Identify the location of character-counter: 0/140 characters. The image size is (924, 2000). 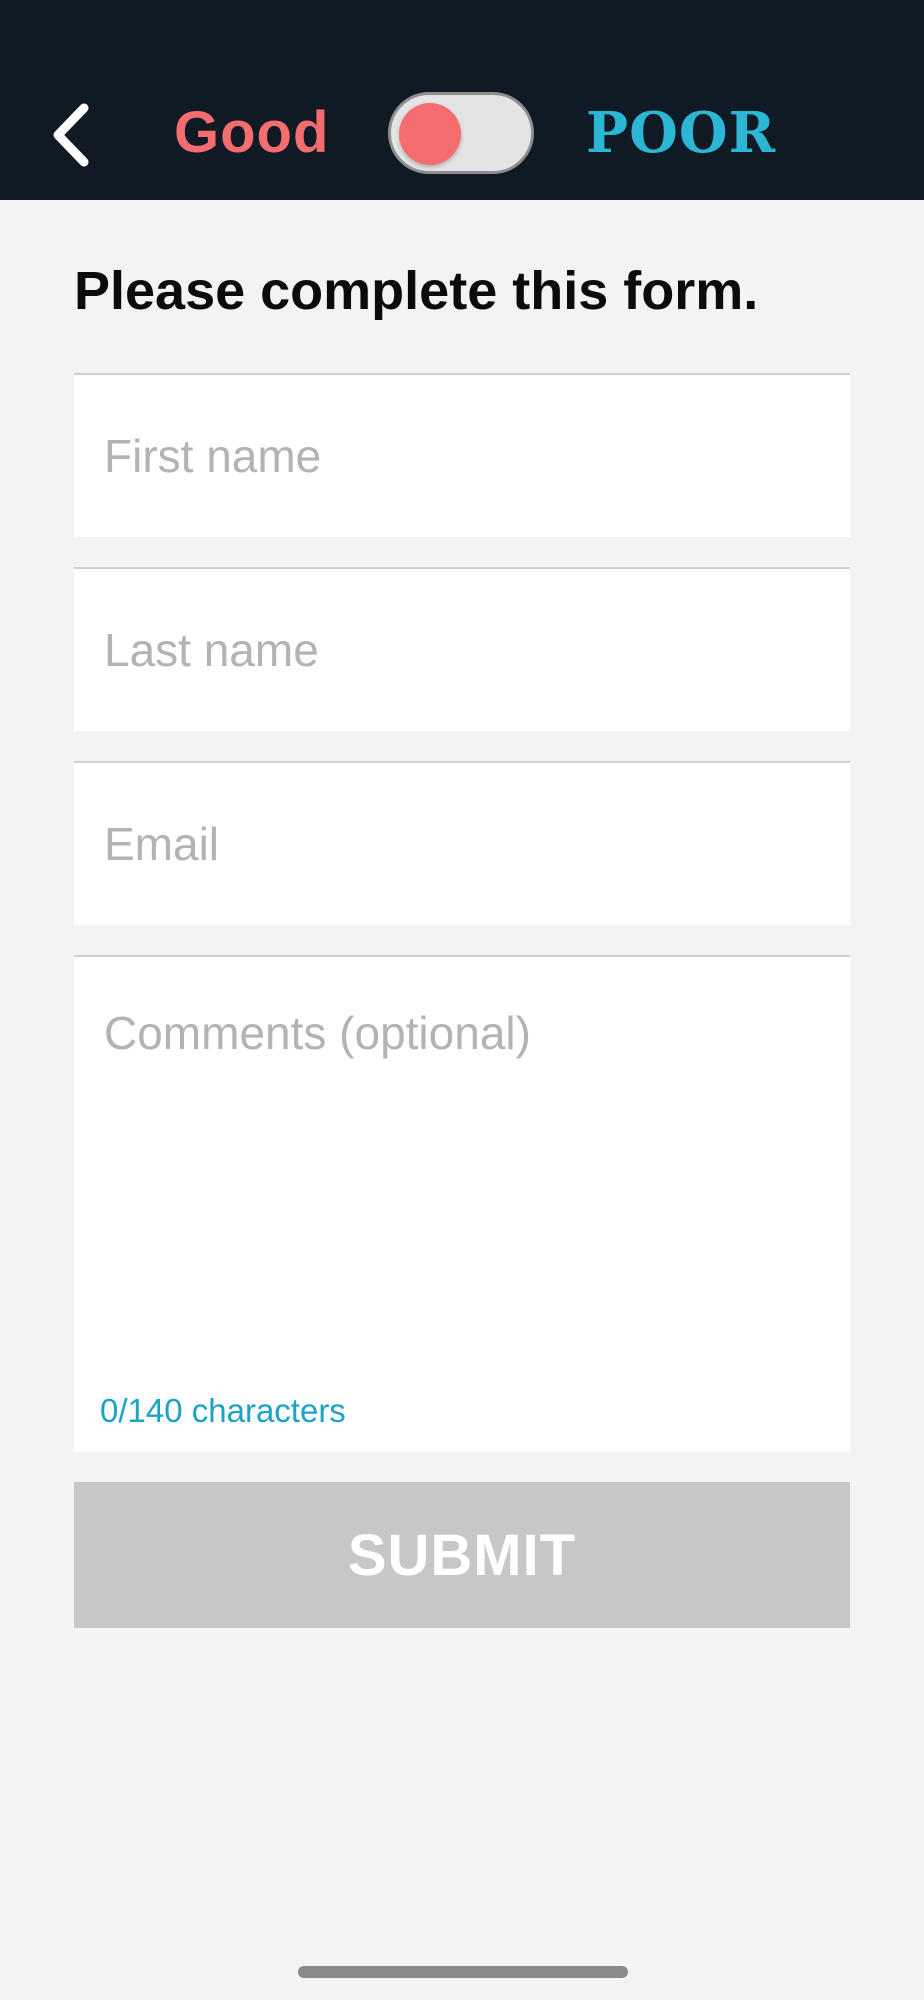
(223, 1410).